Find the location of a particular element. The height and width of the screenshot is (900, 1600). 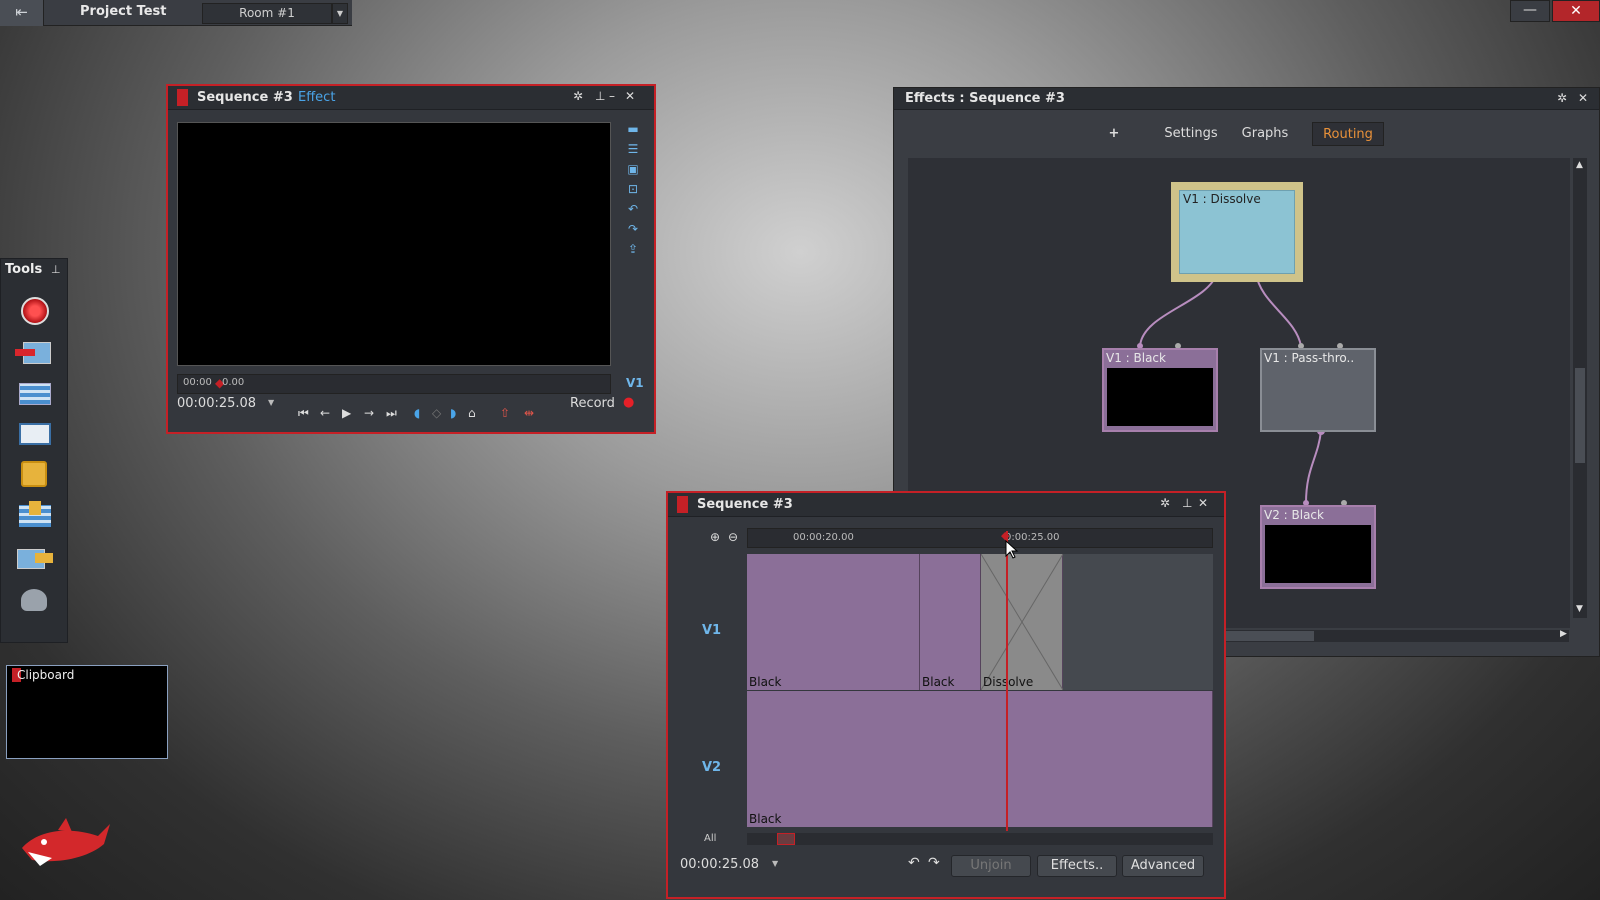

scroll-thumb is located at coordinates (1580, 415).